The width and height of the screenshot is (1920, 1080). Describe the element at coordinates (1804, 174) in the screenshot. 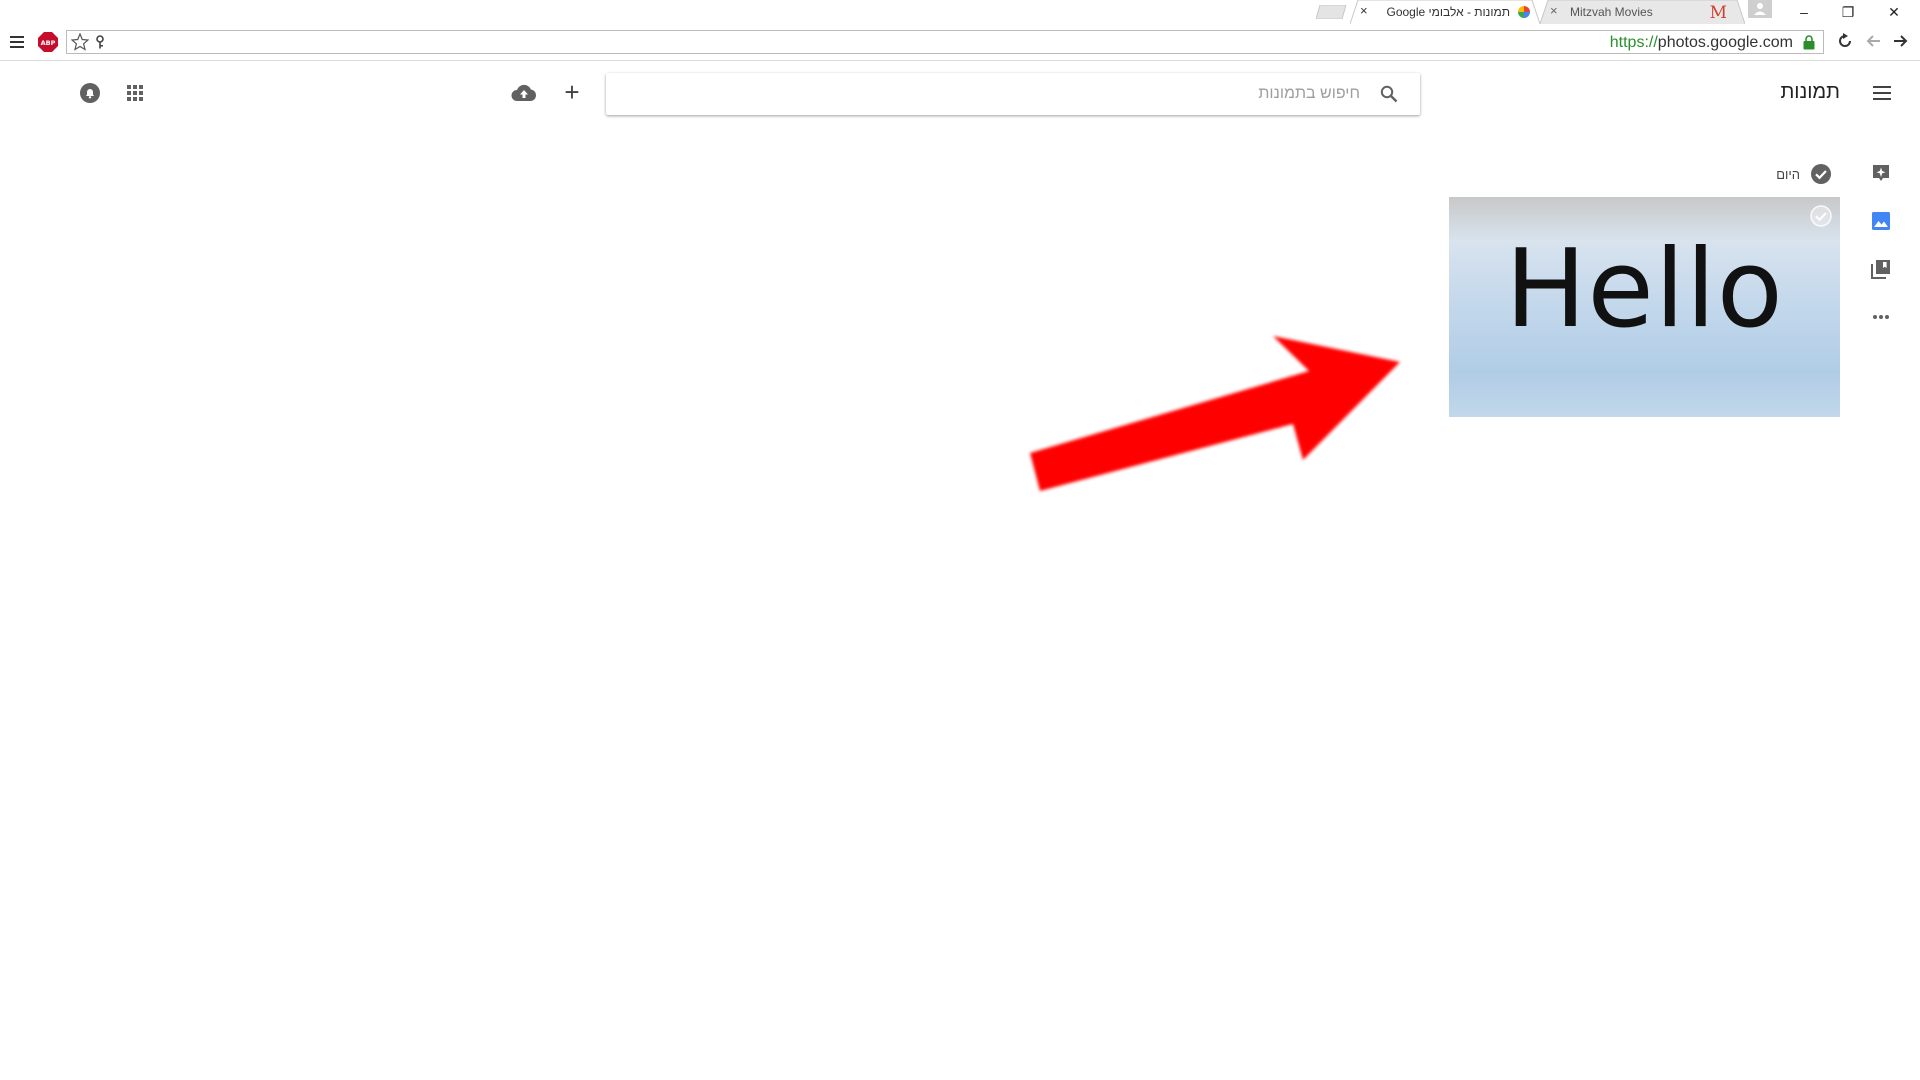

I see `date-group-header: היום` at that location.